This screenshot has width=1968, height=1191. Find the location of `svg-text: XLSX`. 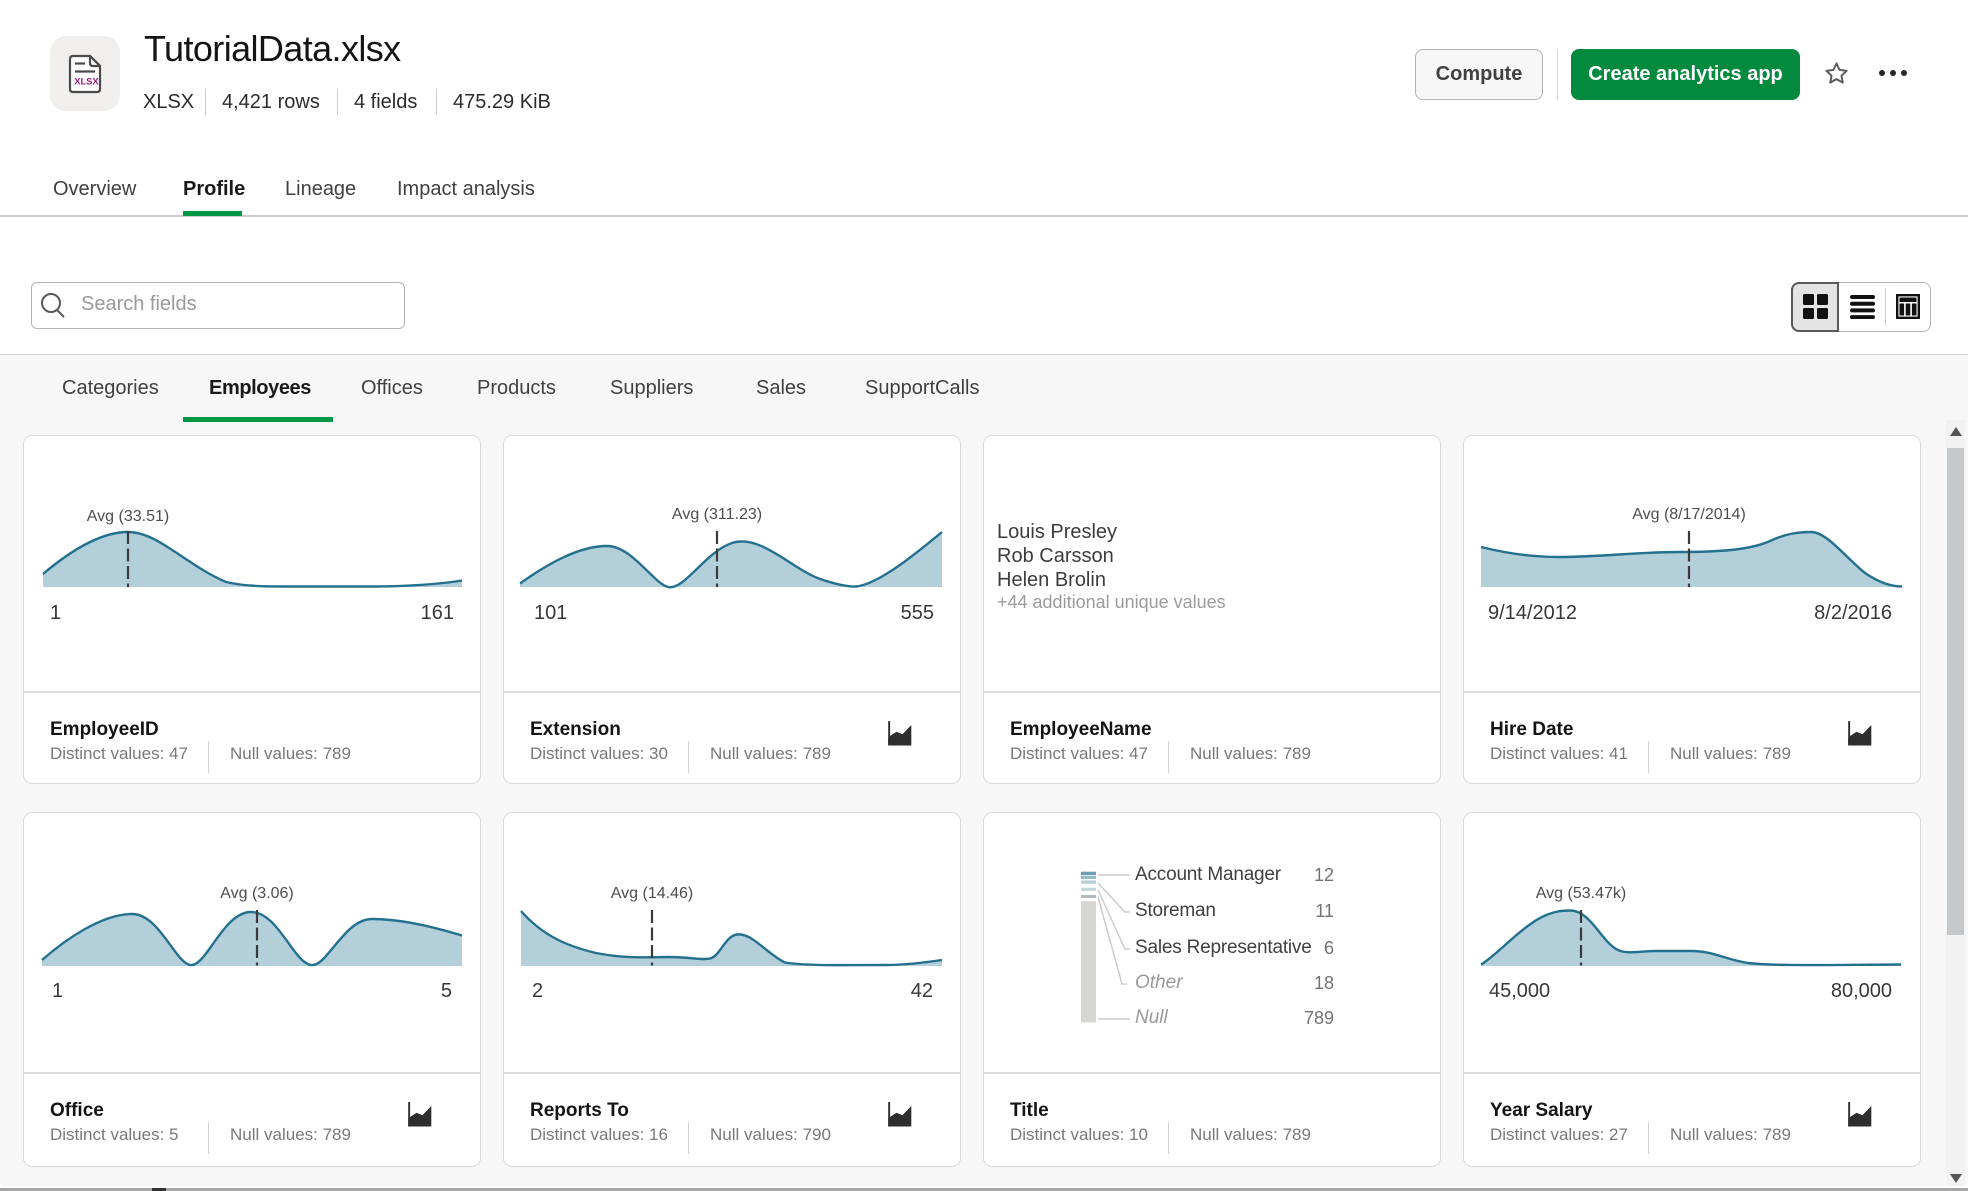

svg-text: XLSX is located at coordinates (86, 81).